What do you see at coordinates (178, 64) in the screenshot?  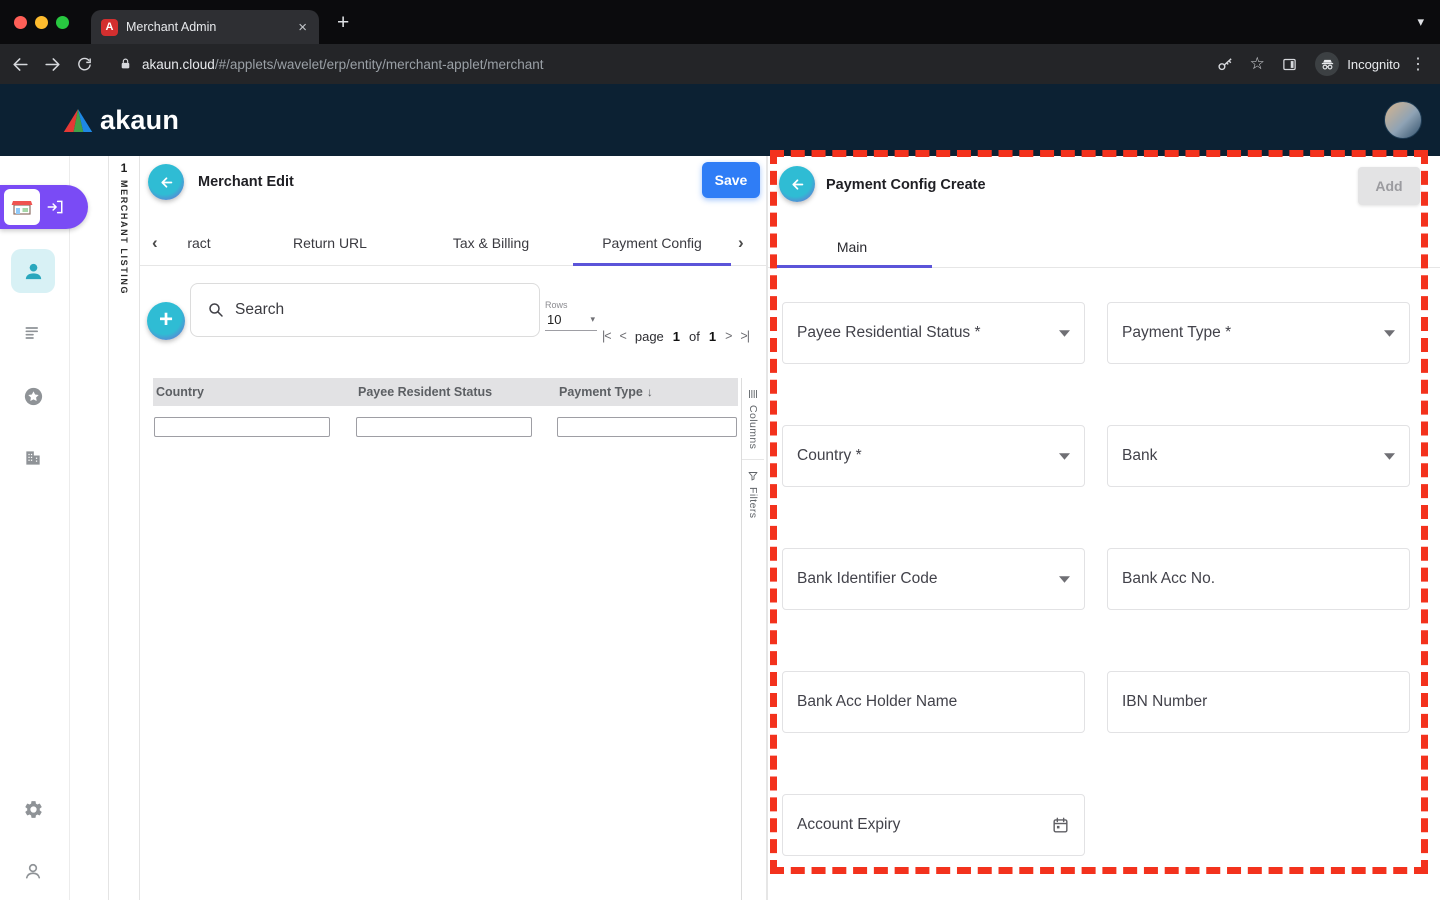 I see `url-host: akaun.cloud` at bounding box center [178, 64].